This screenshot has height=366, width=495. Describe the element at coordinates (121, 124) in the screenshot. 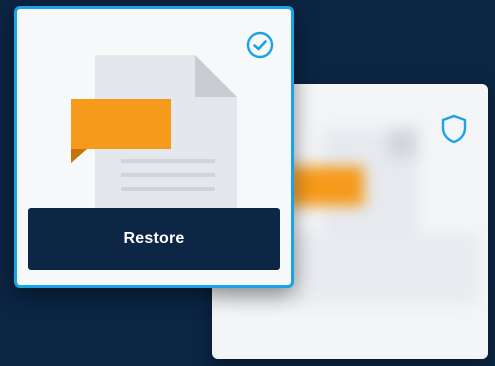

I see `orange-flag` at that location.